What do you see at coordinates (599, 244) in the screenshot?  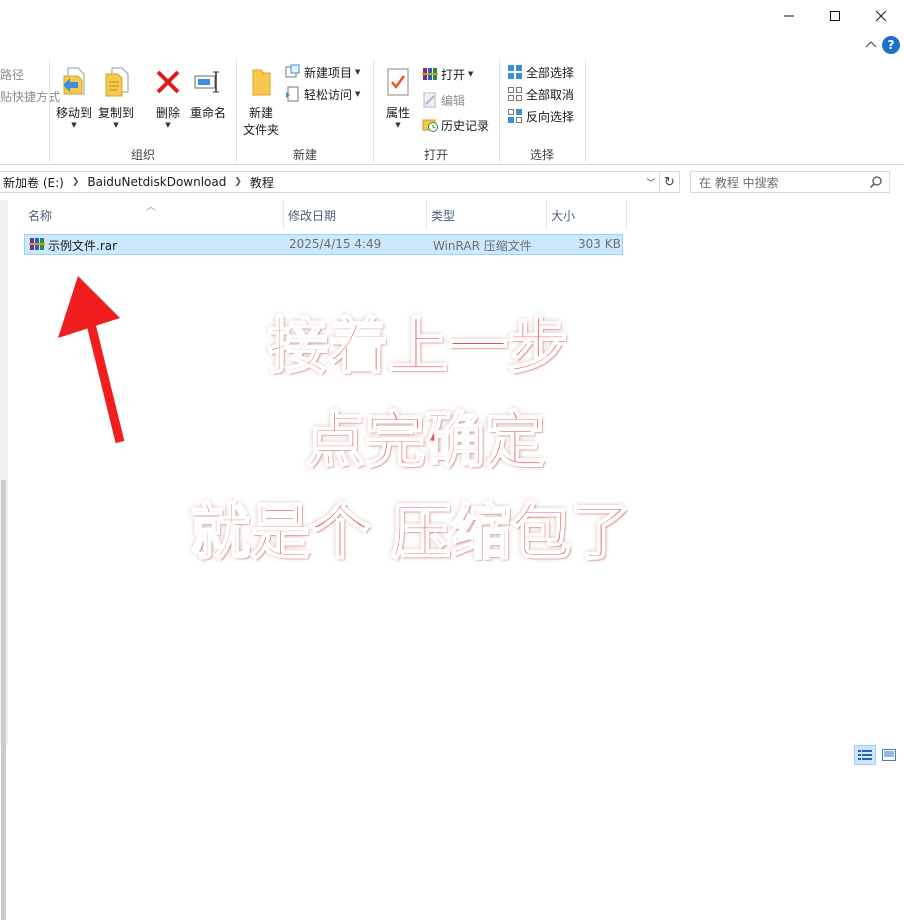 I see `file-size: 303 KB` at bounding box center [599, 244].